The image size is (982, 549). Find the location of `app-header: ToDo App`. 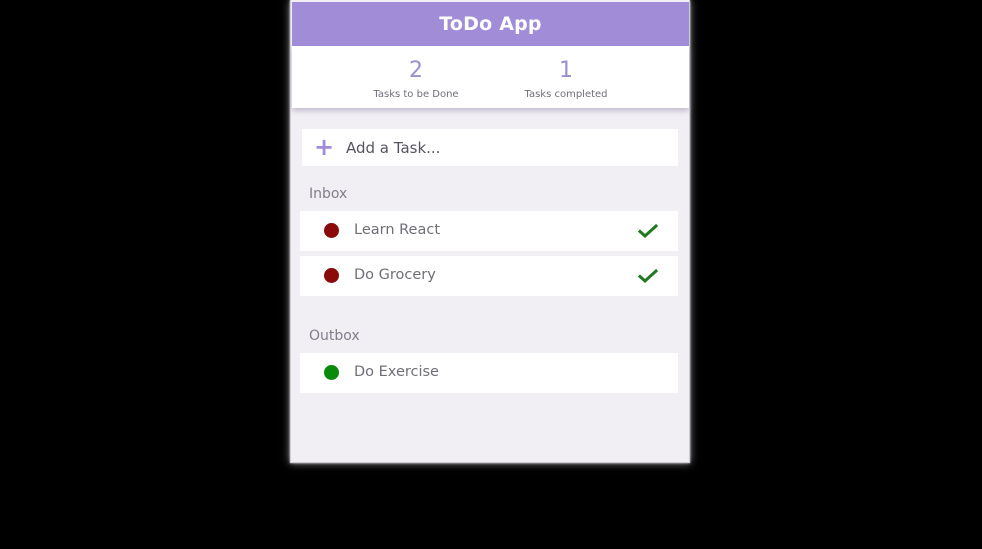

app-header: ToDo App is located at coordinates (490, 24).